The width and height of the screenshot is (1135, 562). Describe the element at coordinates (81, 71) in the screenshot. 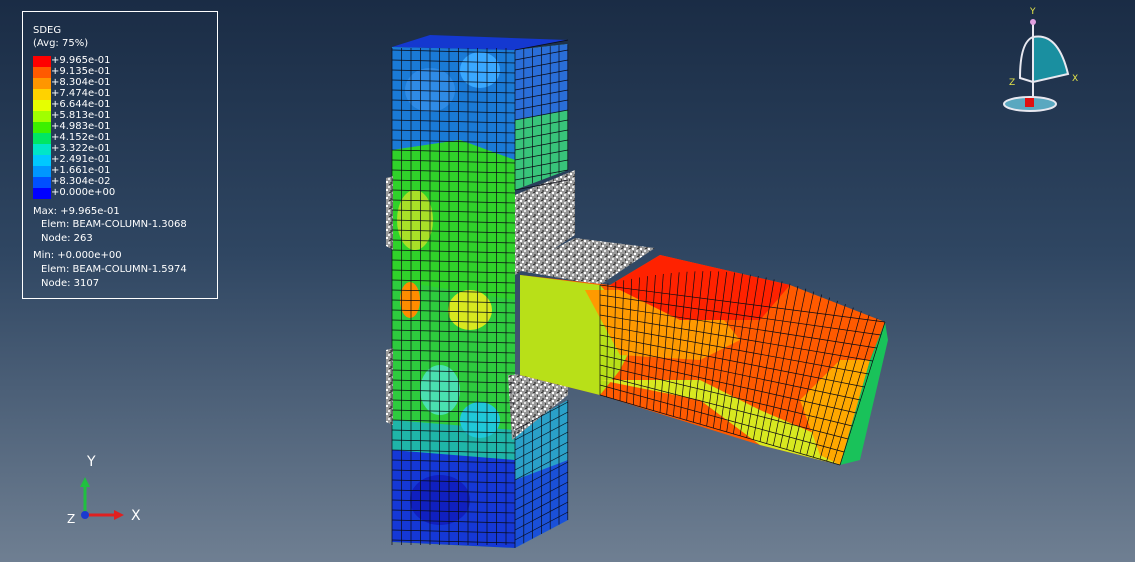

I see `legend-level-label: +9.135e-01` at that location.